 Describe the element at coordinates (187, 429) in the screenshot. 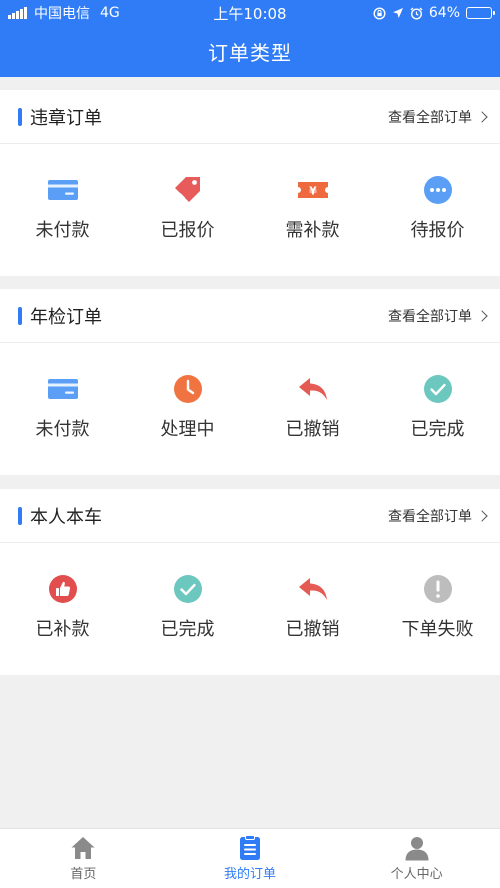

I see `status-item-label: 处理中` at that location.